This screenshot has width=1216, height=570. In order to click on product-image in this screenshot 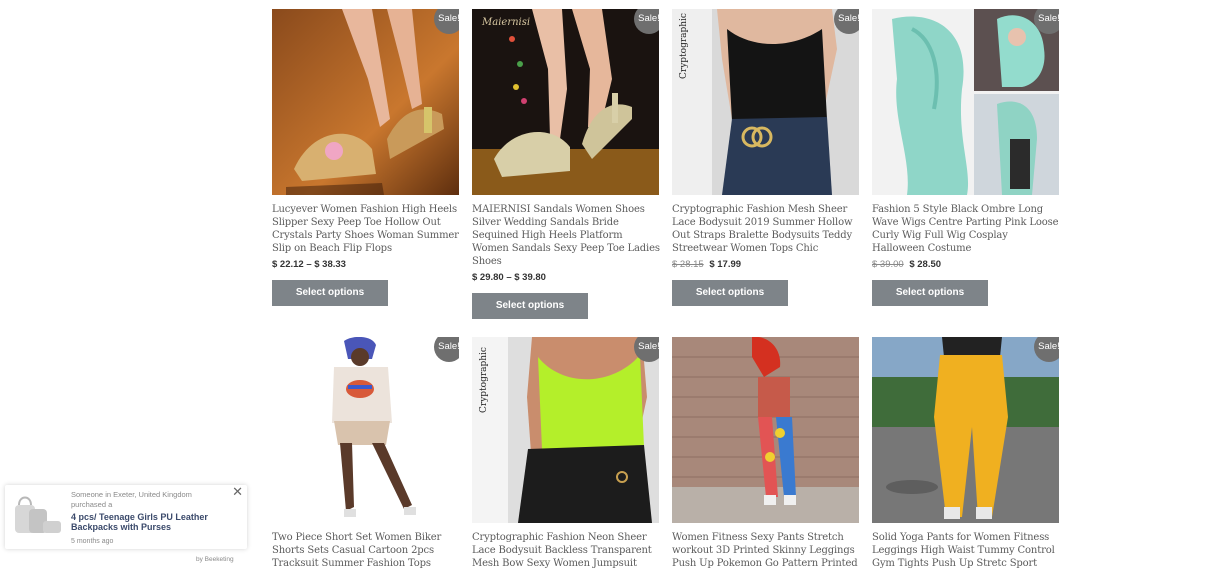, I will do `click(765, 430)`.